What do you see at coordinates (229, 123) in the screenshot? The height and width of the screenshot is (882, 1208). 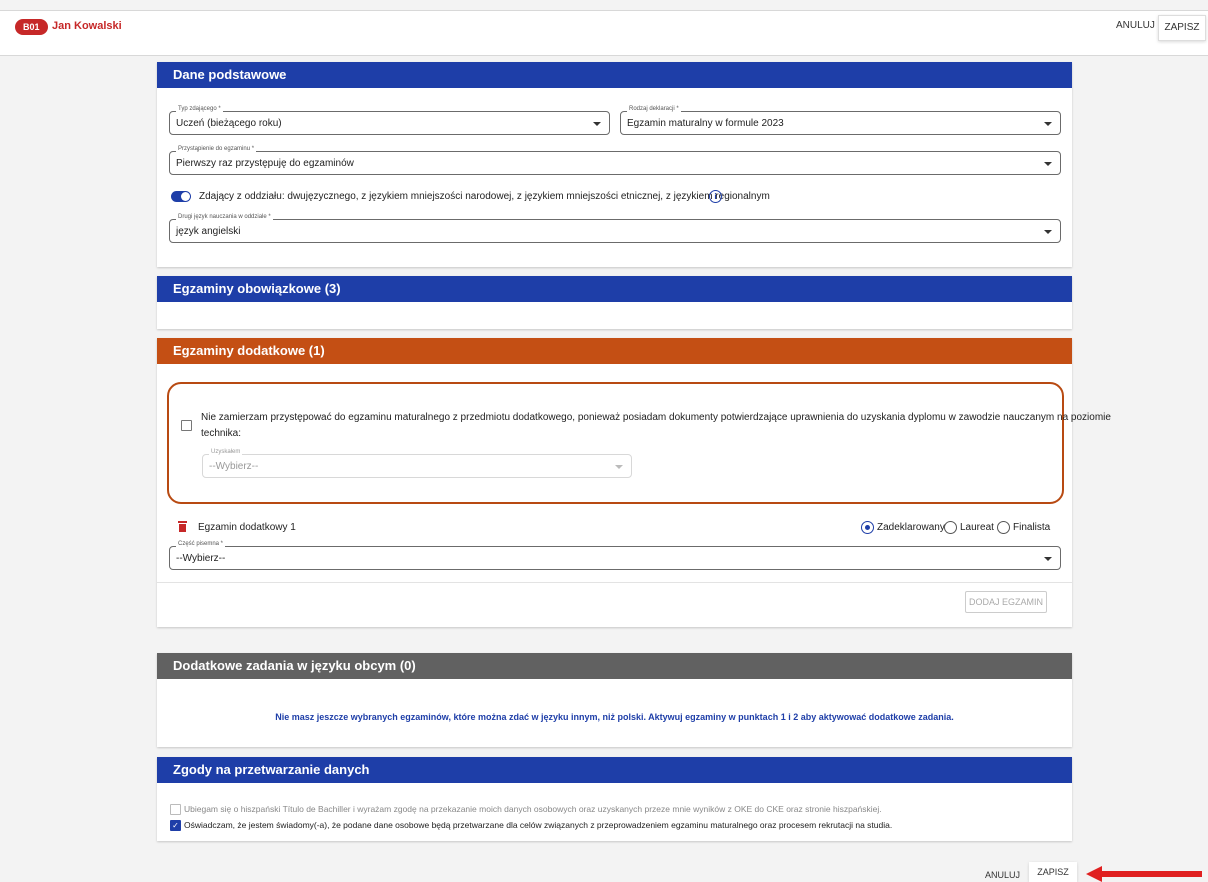 I see `student-type-value: Uczeń (bieżącego roku)` at bounding box center [229, 123].